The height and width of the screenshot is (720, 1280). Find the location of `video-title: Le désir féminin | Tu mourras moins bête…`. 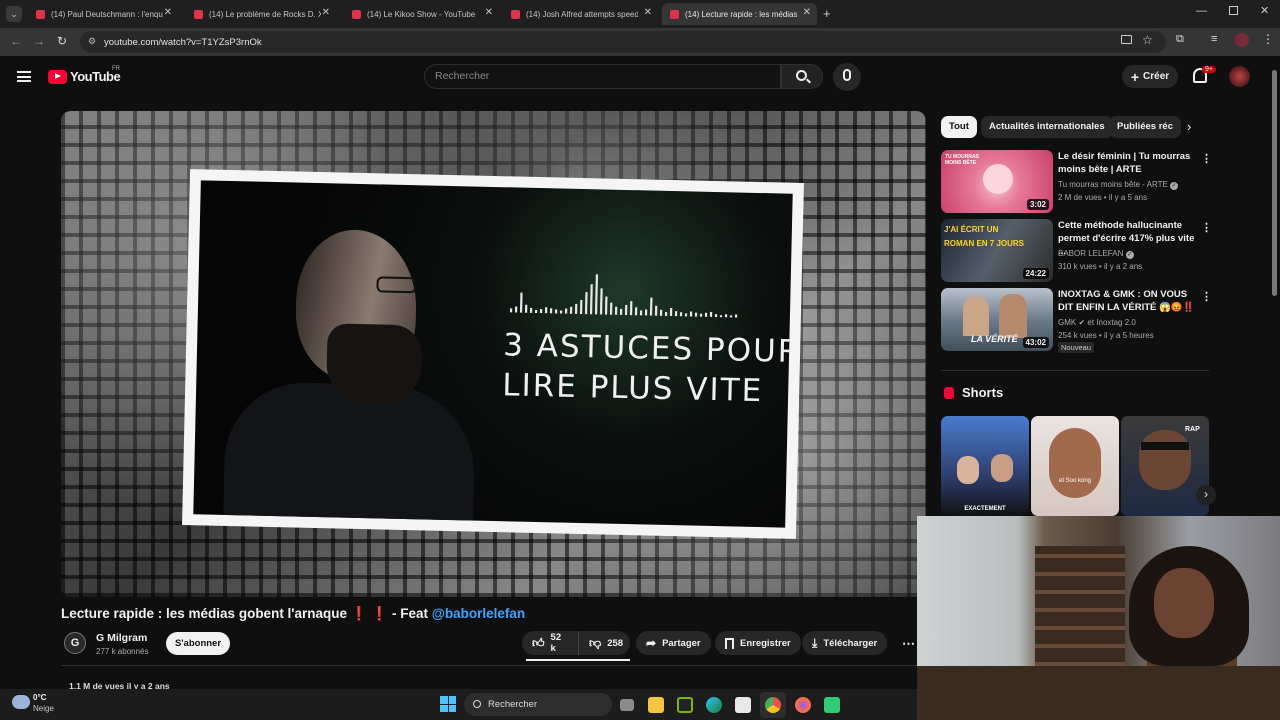

video-title: Le désir féminin | Tu mourras moins bête… is located at coordinates (1128, 163).